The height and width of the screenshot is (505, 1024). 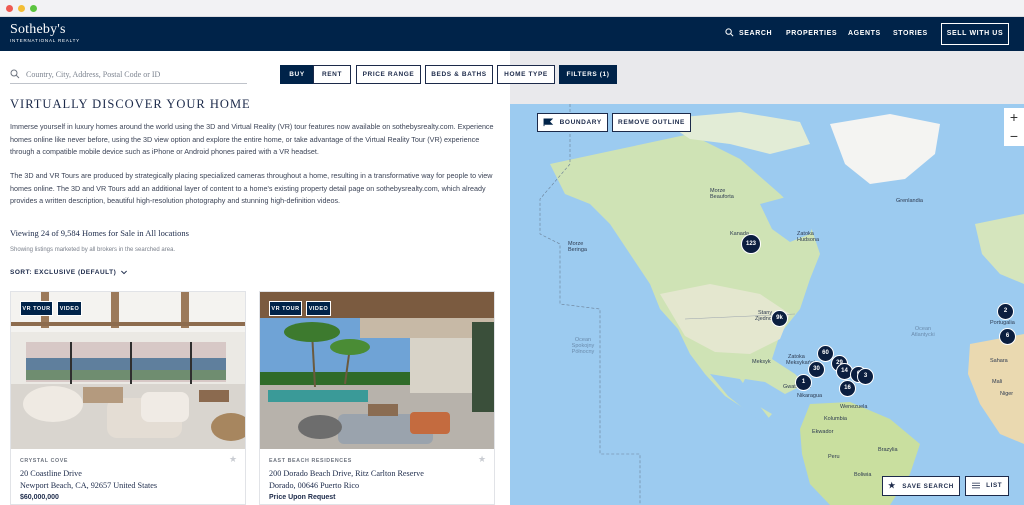 I want to click on list-view-button: LIST, so click(x=987, y=486).